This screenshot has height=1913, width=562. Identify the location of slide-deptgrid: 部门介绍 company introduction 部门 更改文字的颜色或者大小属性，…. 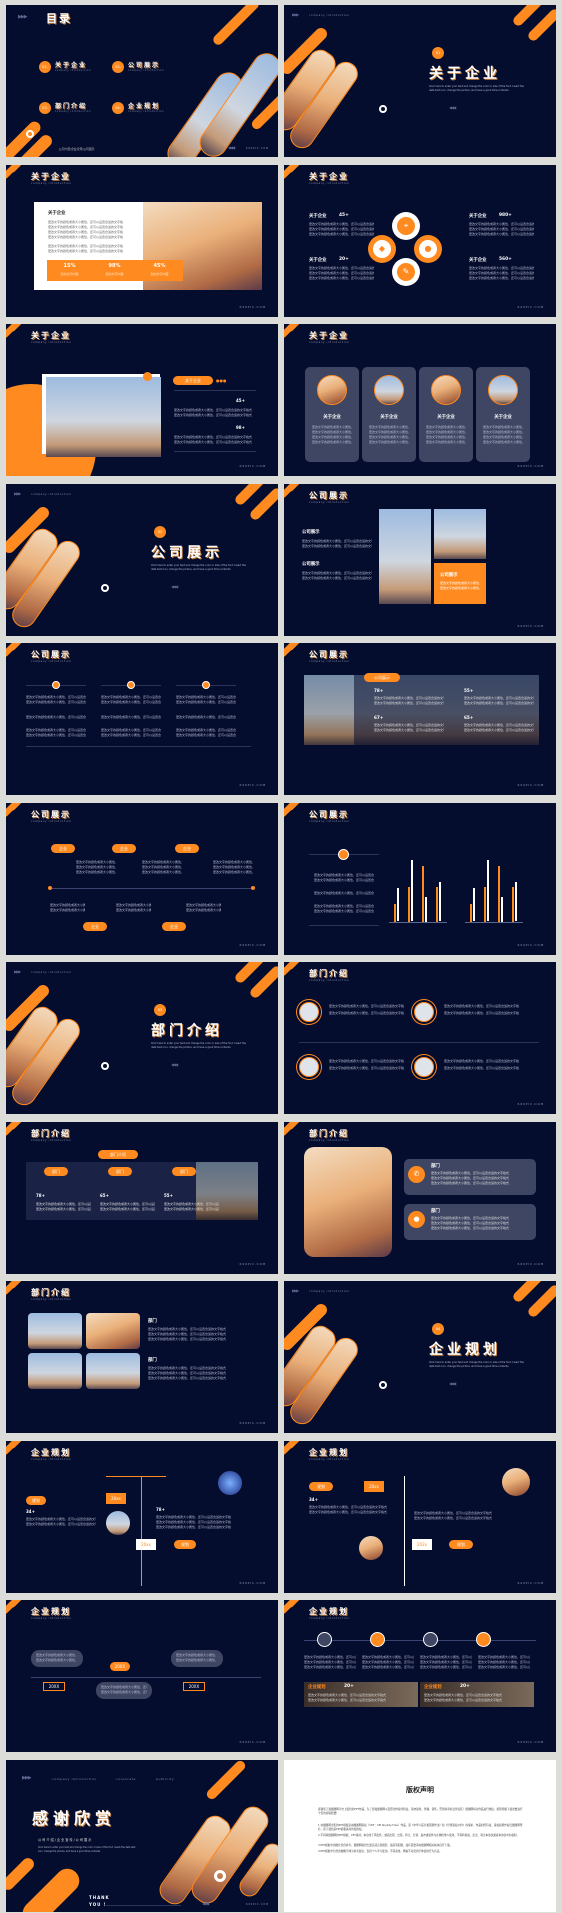
(142, 1357).